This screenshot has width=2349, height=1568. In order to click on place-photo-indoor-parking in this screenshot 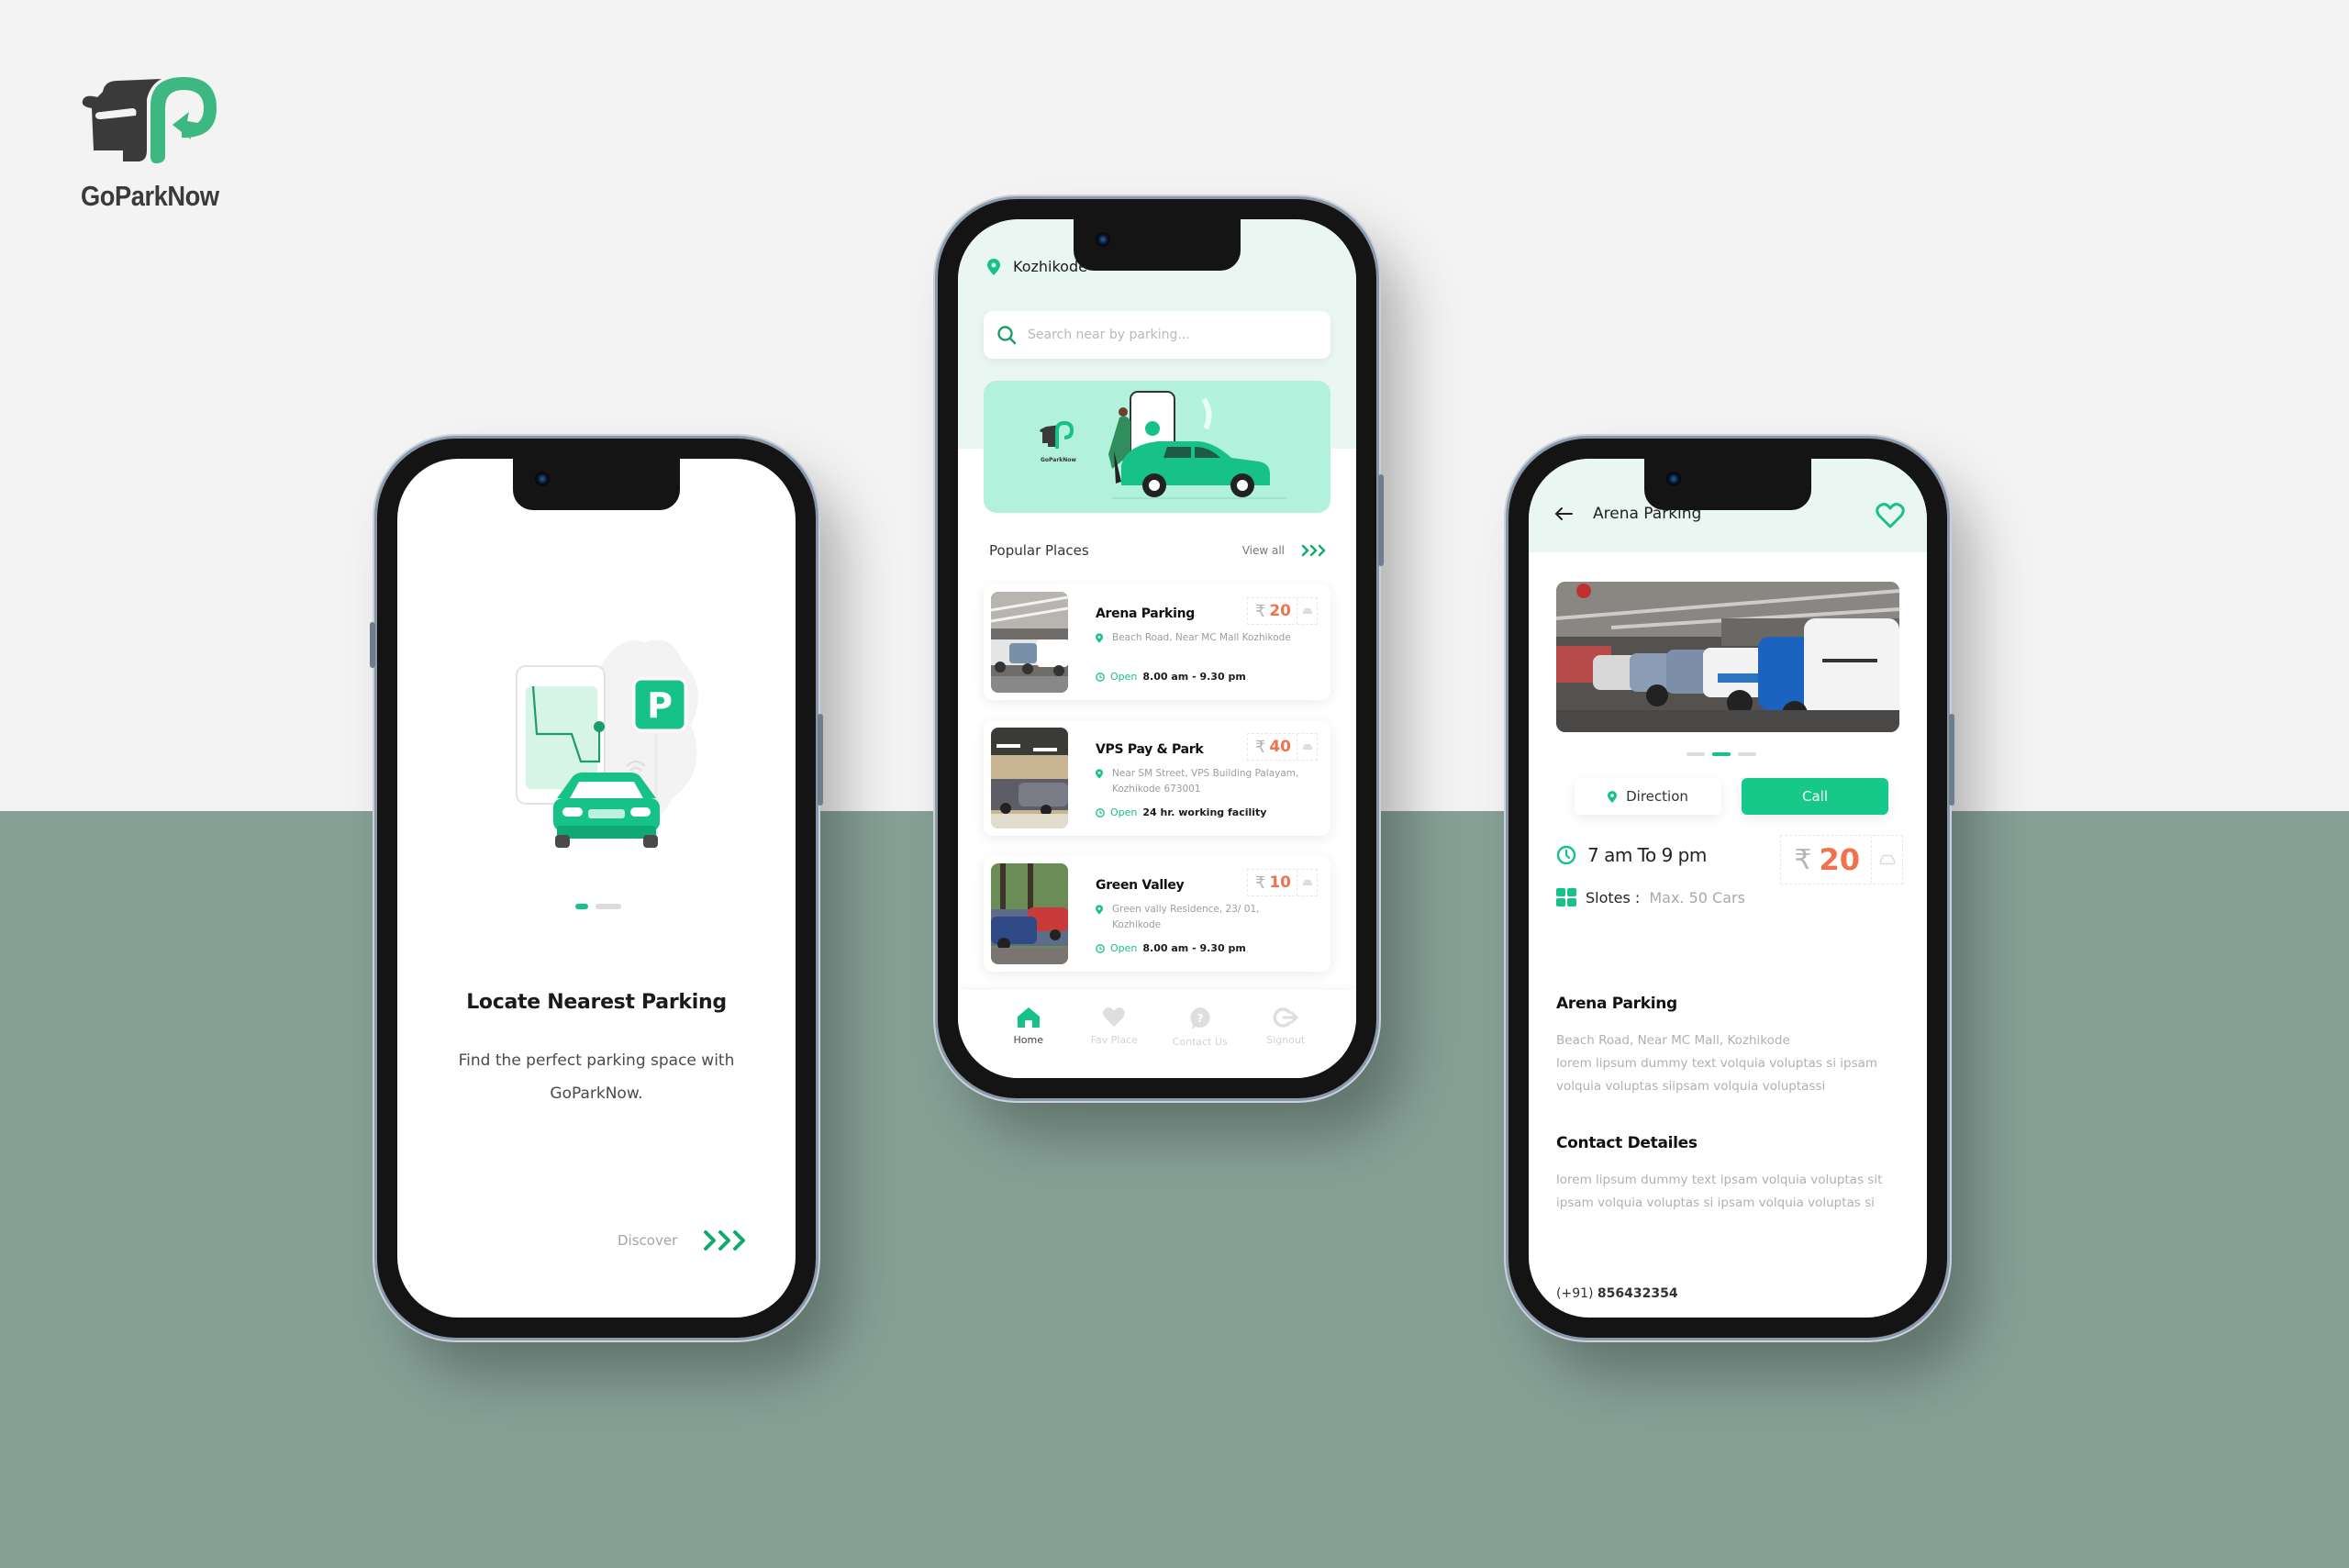, I will do `click(1727, 657)`.